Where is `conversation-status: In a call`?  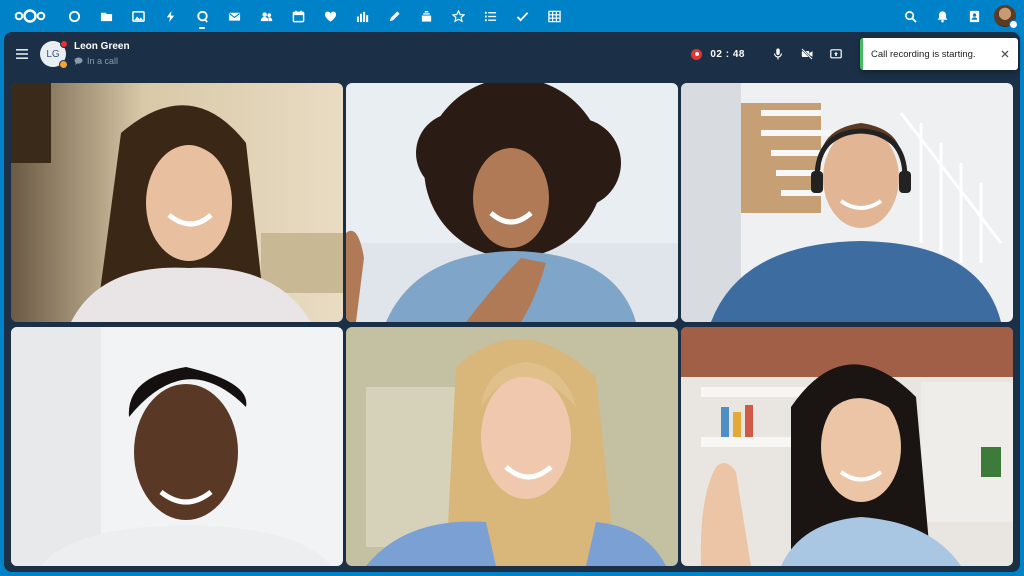 conversation-status: In a call is located at coordinates (102, 61).